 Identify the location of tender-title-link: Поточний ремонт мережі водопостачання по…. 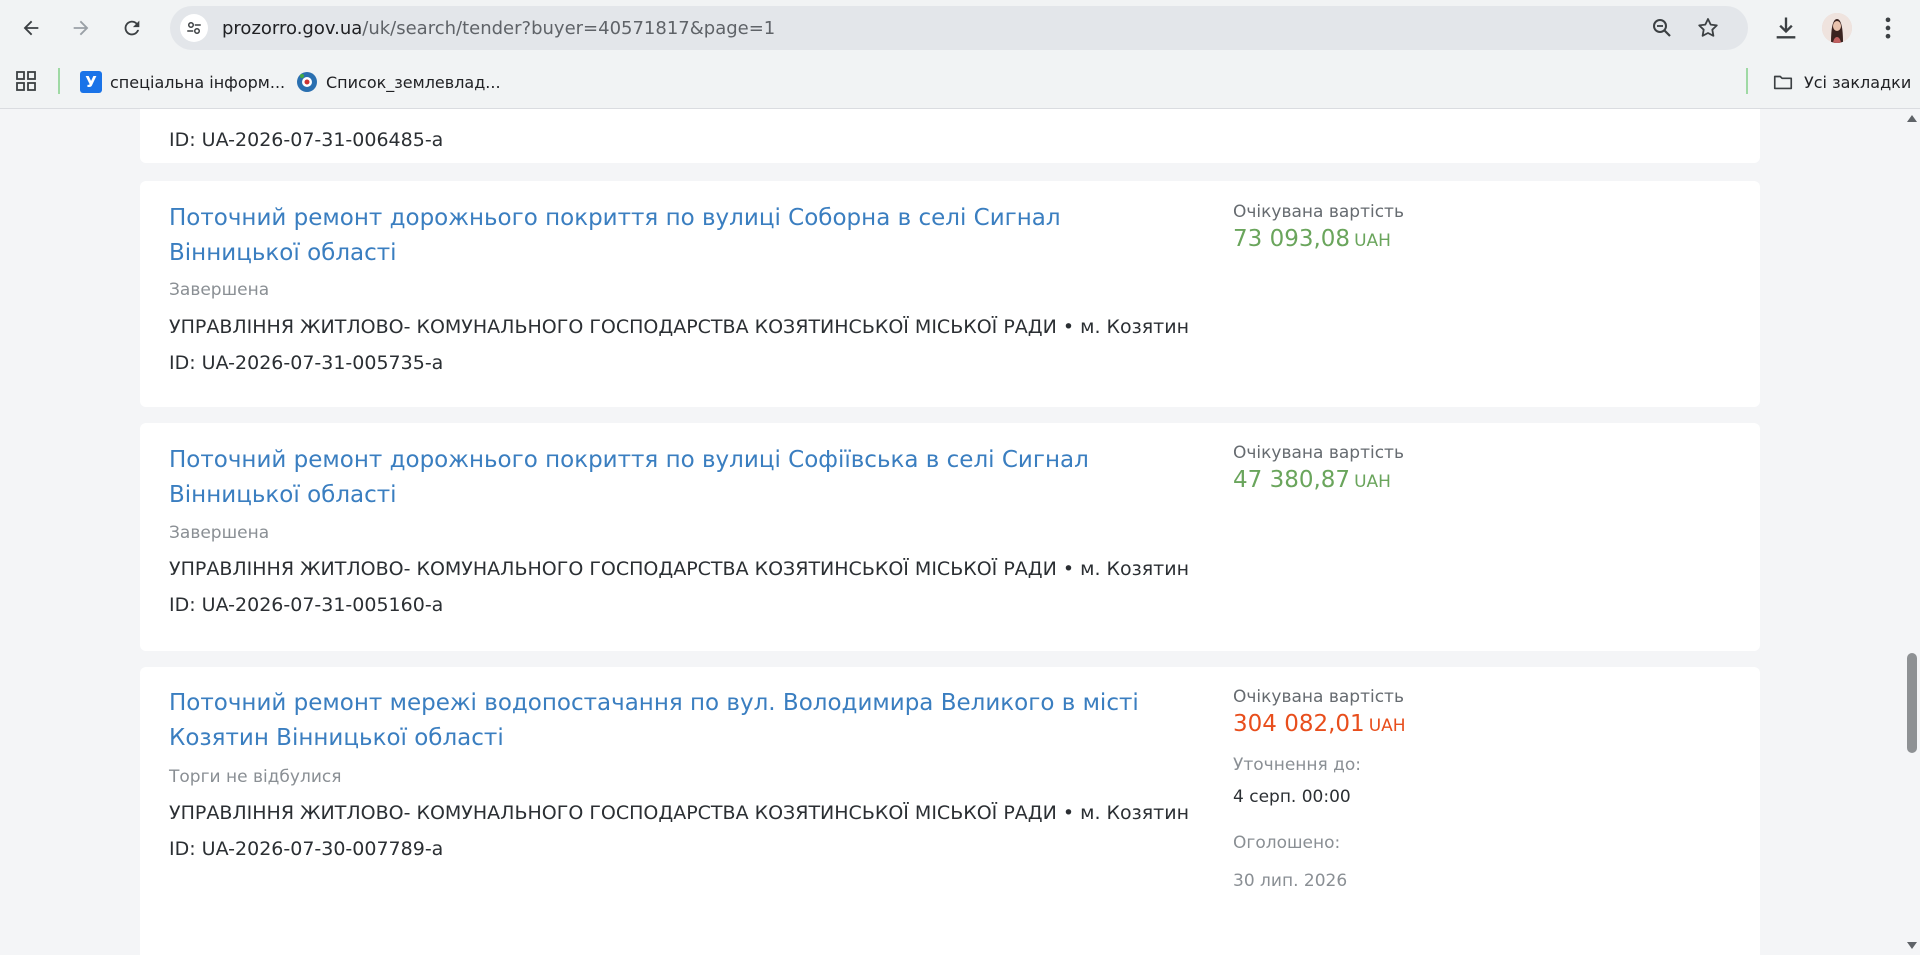
(669, 721).